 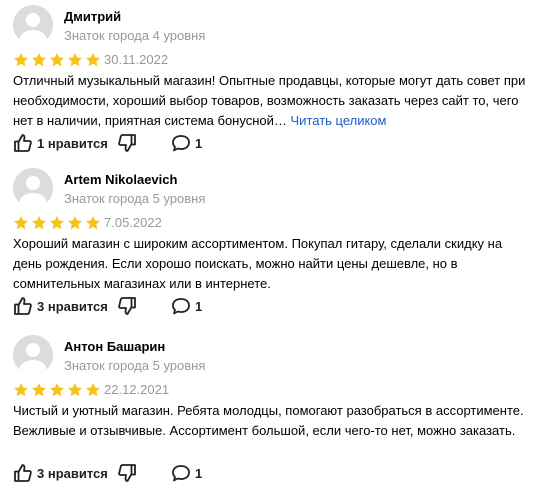 What do you see at coordinates (135, 35) in the screenshot?
I see `author-badge: Знаток города 4 уровня` at bounding box center [135, 35].